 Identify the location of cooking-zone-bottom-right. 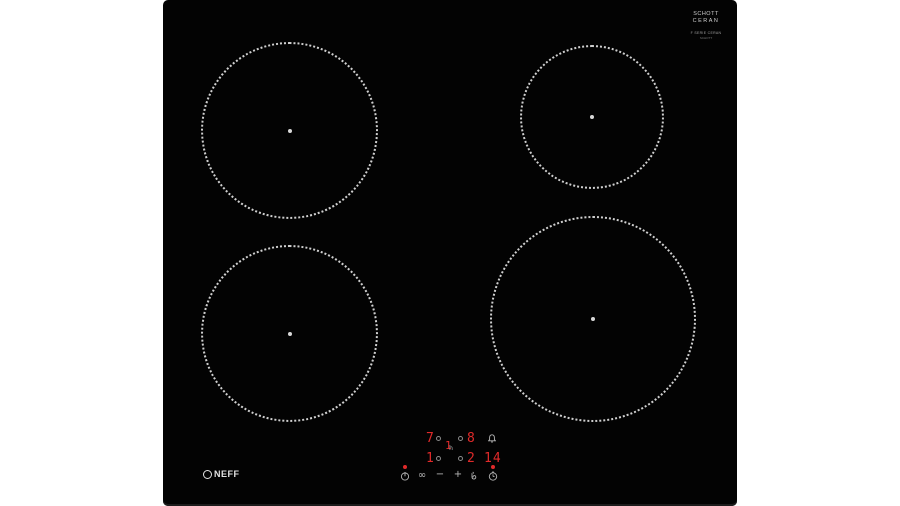
(593, 319).